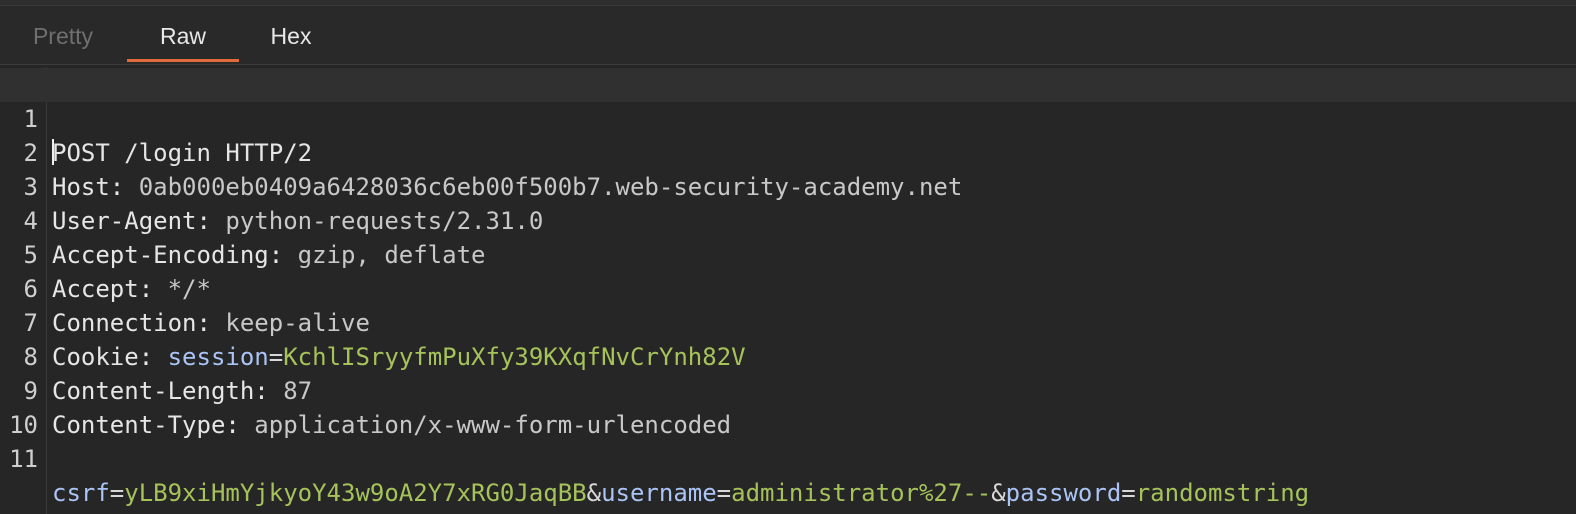 The height and width of the screenshot is (514, 1576). What do you see at coordinates (355, 493) in the screenshot?
I see `body-param-value: yLB9xiHmYjkyoY43w9oA2Y7xRG0JaqBB` at bounding box center [355, 493].